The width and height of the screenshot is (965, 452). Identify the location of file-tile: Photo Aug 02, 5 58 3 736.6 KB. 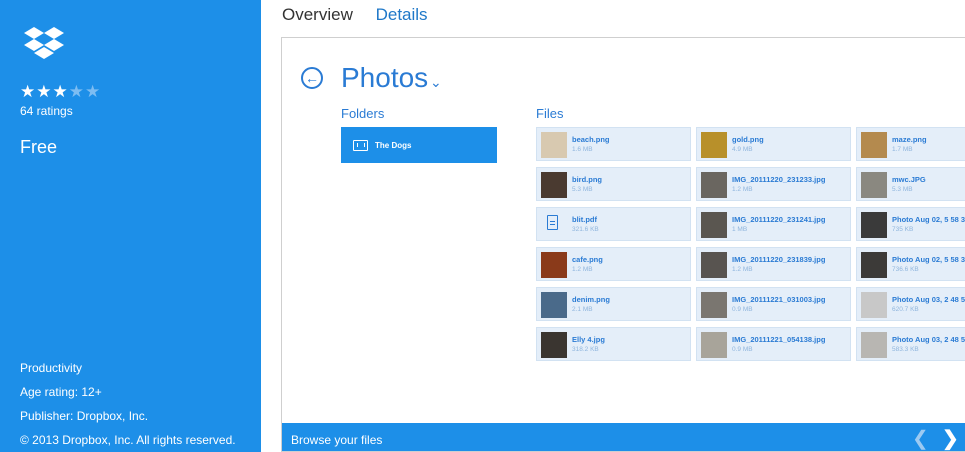
(910, 264).